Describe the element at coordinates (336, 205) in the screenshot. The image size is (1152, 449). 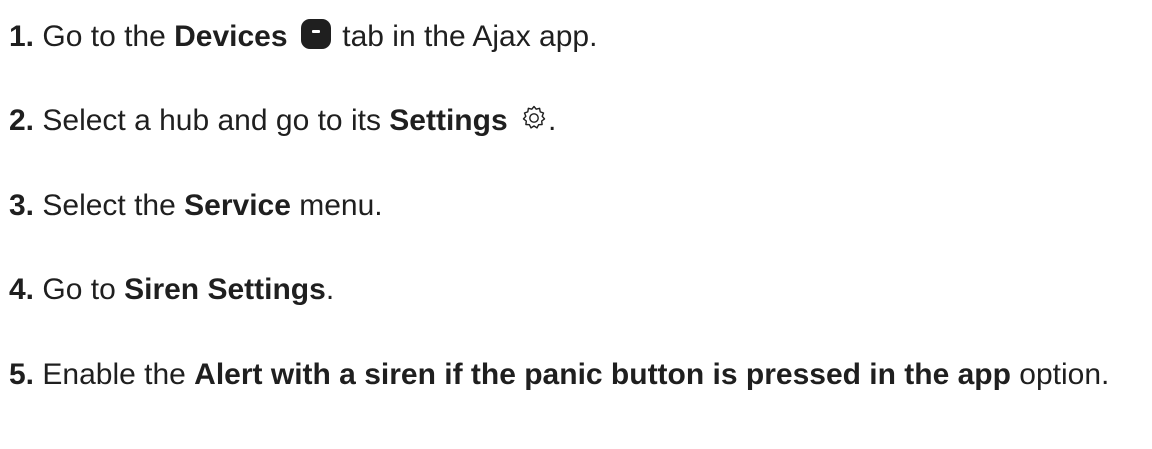
I see `step-text-end: menu.` at that location.